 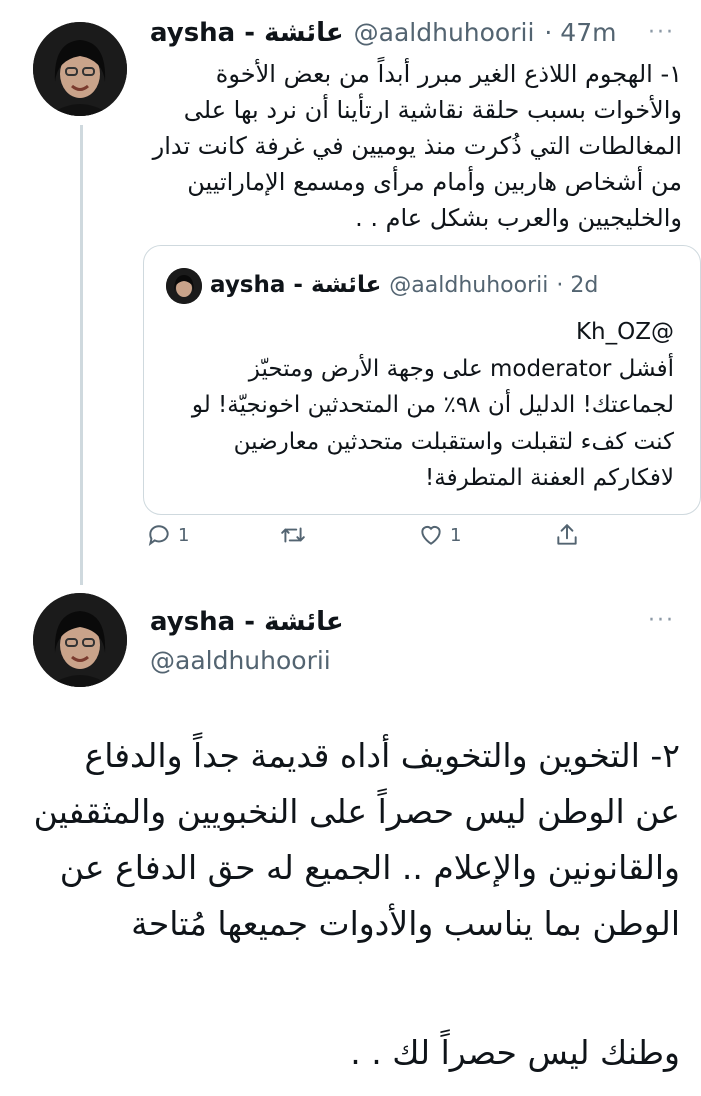 I want to click on reply-count: 1, so click(x=184, y=535).